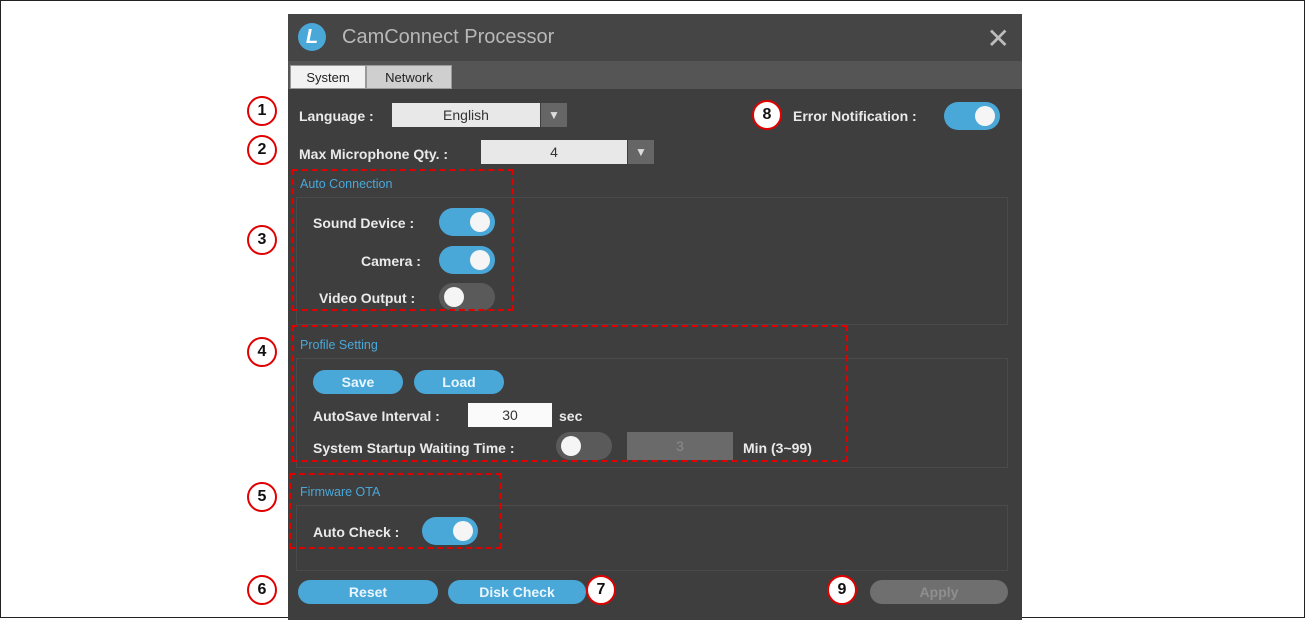 This screenshot has height=620, width=1307. What do you see at coordinates (448, 37) in the screenshot?
I see `app-title: CamConnect Processor` at bounding box center [448, 37].